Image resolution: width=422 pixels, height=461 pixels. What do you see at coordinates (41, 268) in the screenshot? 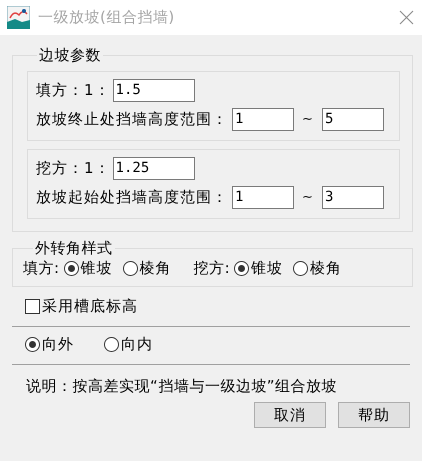
I see `option-label: 填方:` at bounding box center [41, 268].